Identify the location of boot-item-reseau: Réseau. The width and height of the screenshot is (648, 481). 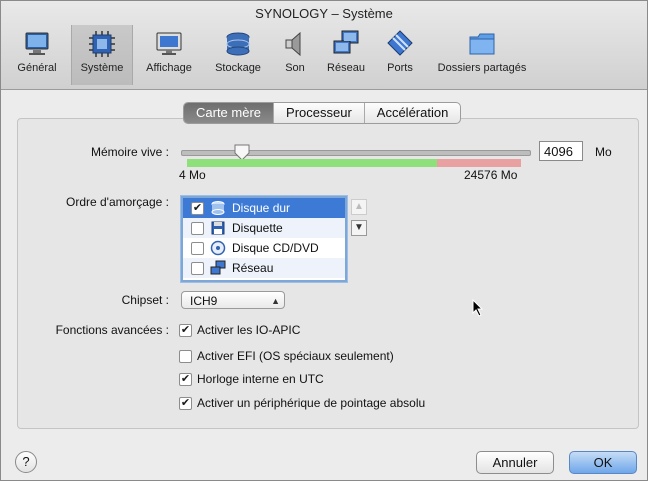
(264, 268).